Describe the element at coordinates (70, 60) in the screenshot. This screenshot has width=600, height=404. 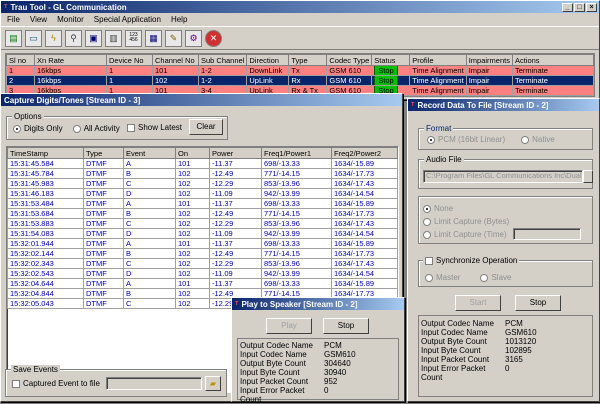
I see `col-xn-rate: Xn Rate` at that location.